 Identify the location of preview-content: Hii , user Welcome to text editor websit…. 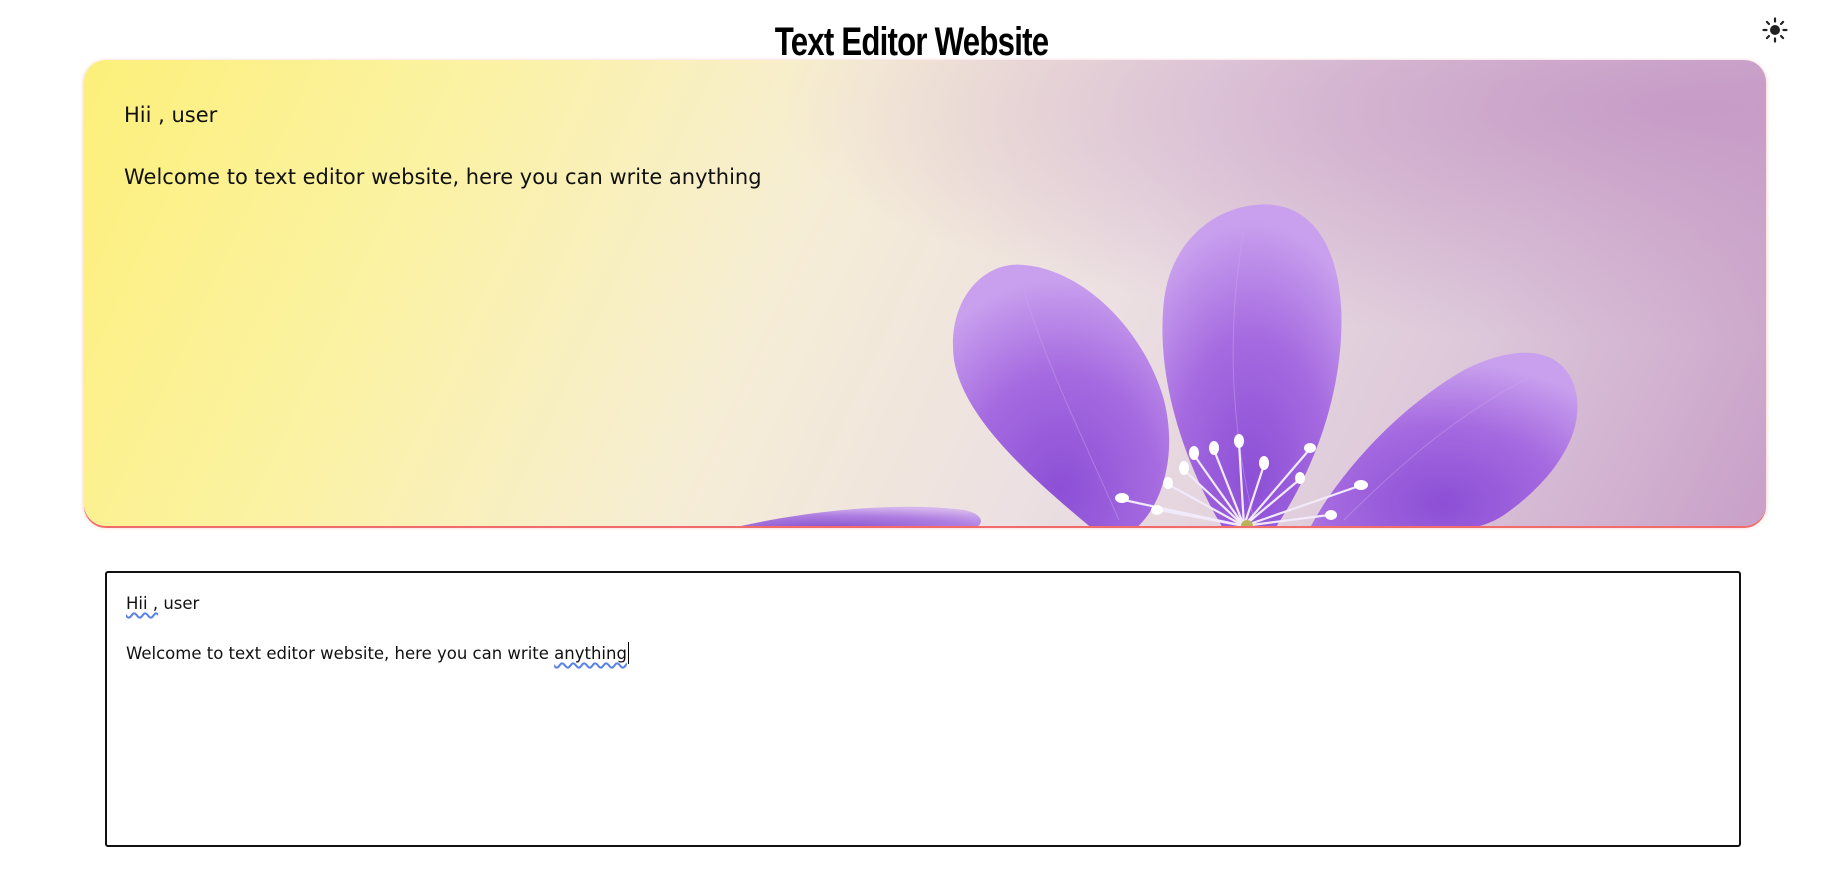
(443, 162).